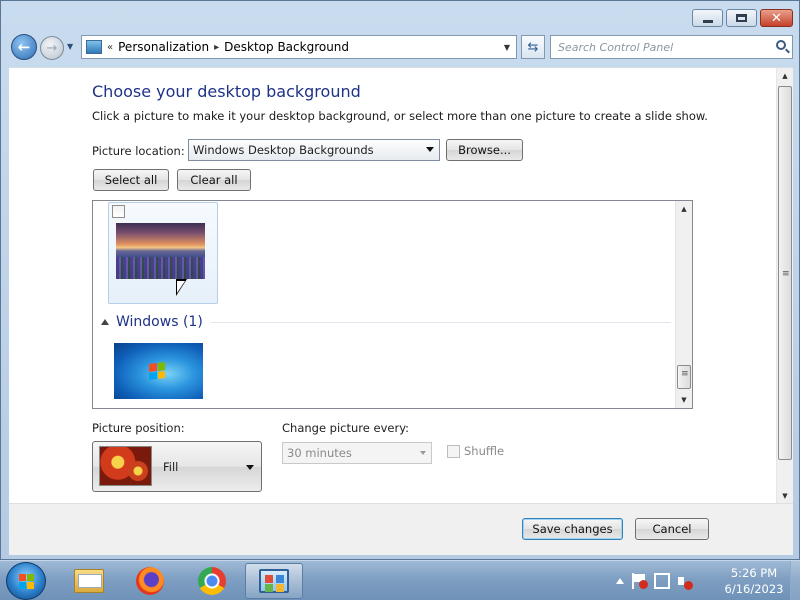 The image size is (800, 600). Describe the element at coordinates (163, 47) in the screenshot. I see `breadcrumb-personalization: Personalization` at that location.